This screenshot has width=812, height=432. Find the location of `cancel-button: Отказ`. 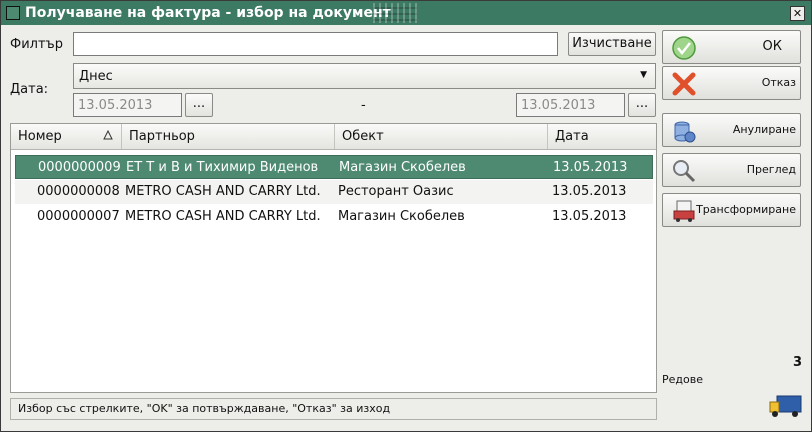

cancel-button: Отказ is located at coordinates (731, 83).